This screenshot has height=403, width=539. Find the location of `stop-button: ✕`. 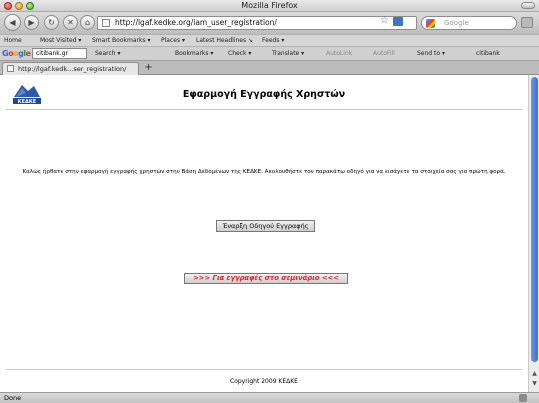

stop-button: ✕ is located at coordinates (70, 22).